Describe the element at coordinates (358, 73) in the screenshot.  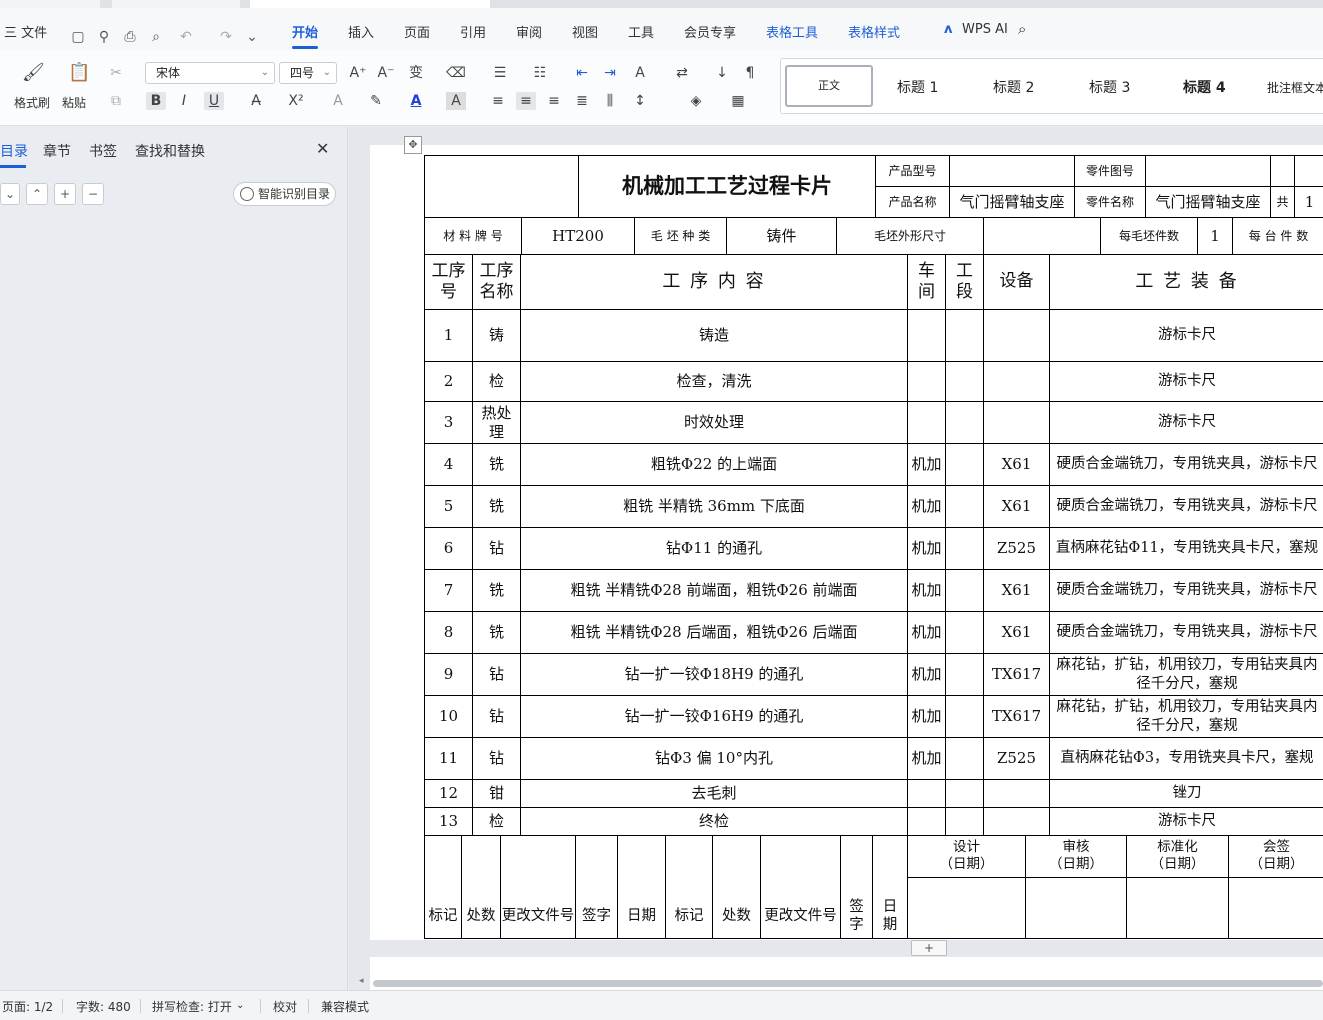
I see `grow-font-icon: A⁺` at that location.